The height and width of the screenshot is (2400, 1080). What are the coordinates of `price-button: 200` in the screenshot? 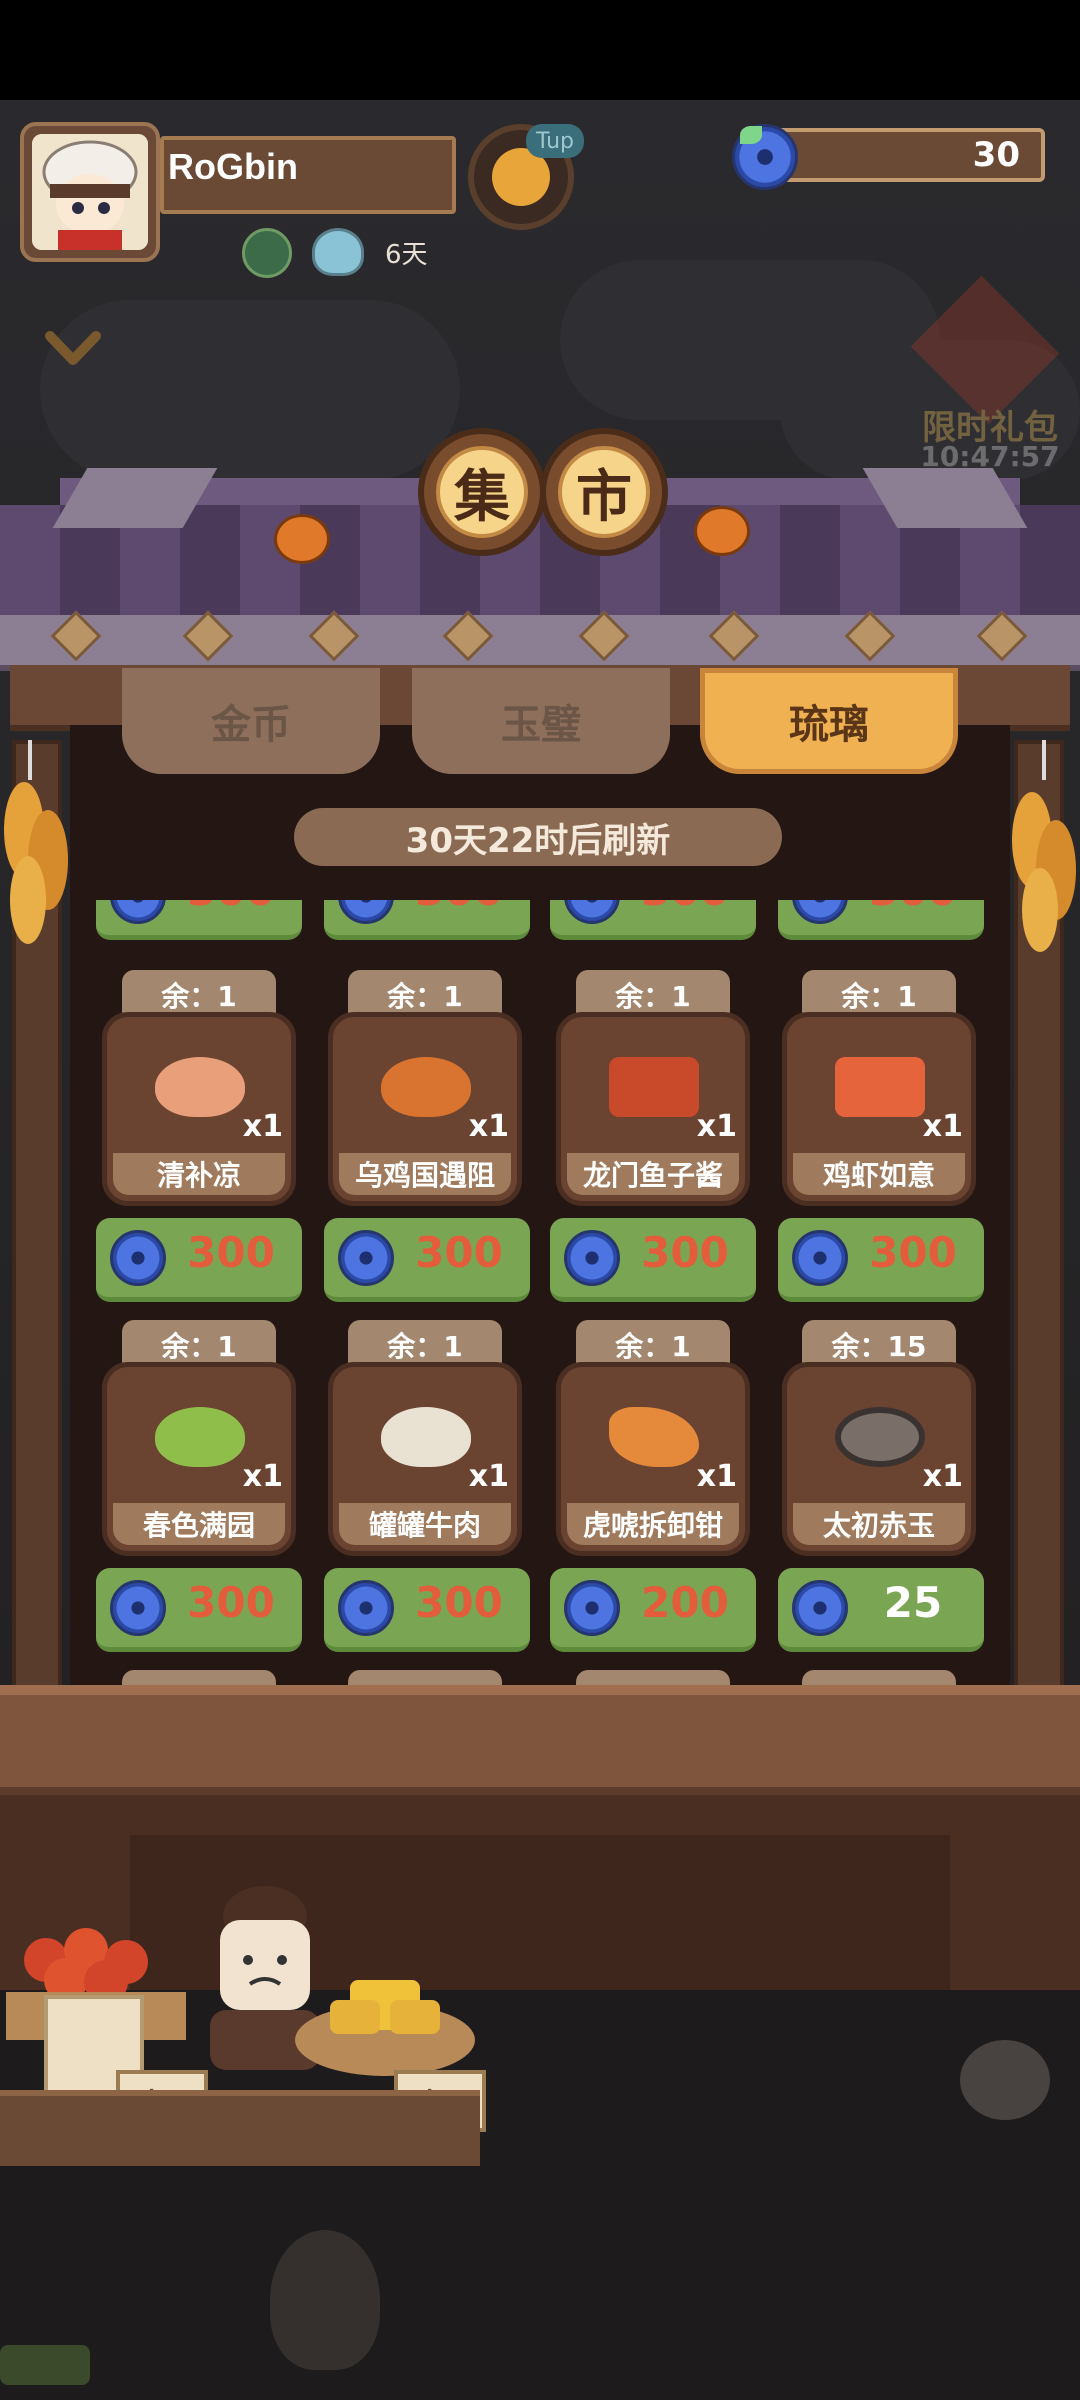 It's located at (653, 1610).